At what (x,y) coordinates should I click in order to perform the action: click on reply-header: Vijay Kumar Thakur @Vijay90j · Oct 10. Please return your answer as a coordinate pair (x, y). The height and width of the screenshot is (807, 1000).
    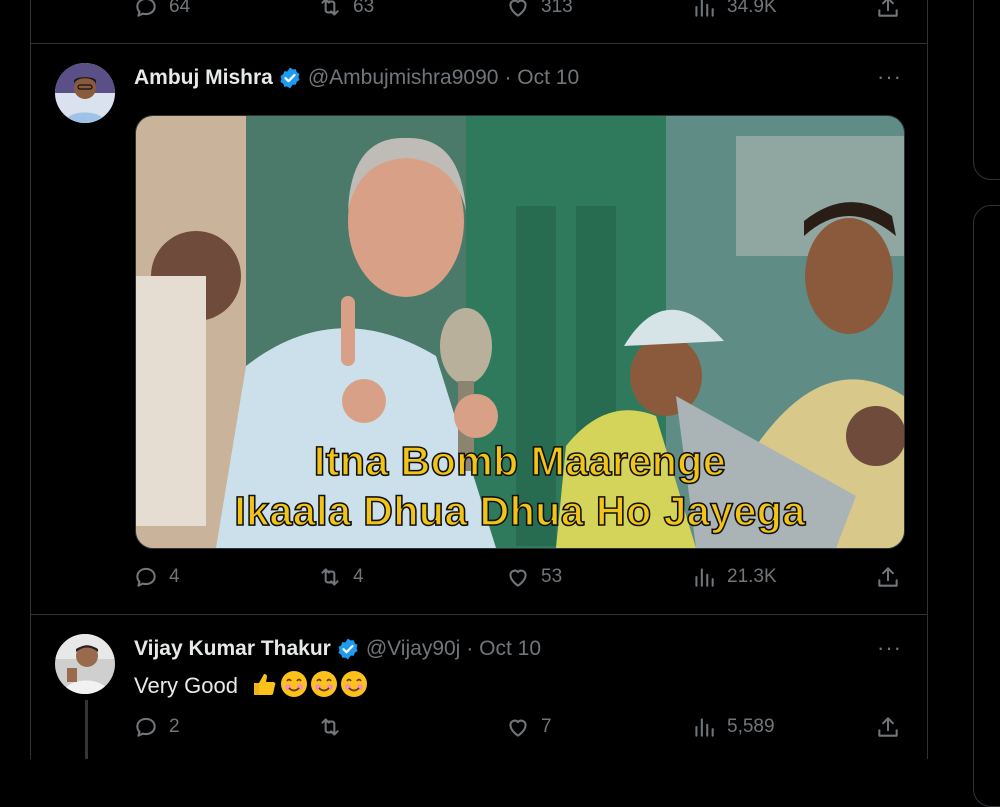
    Looking at the image, I should click on (337, 649).